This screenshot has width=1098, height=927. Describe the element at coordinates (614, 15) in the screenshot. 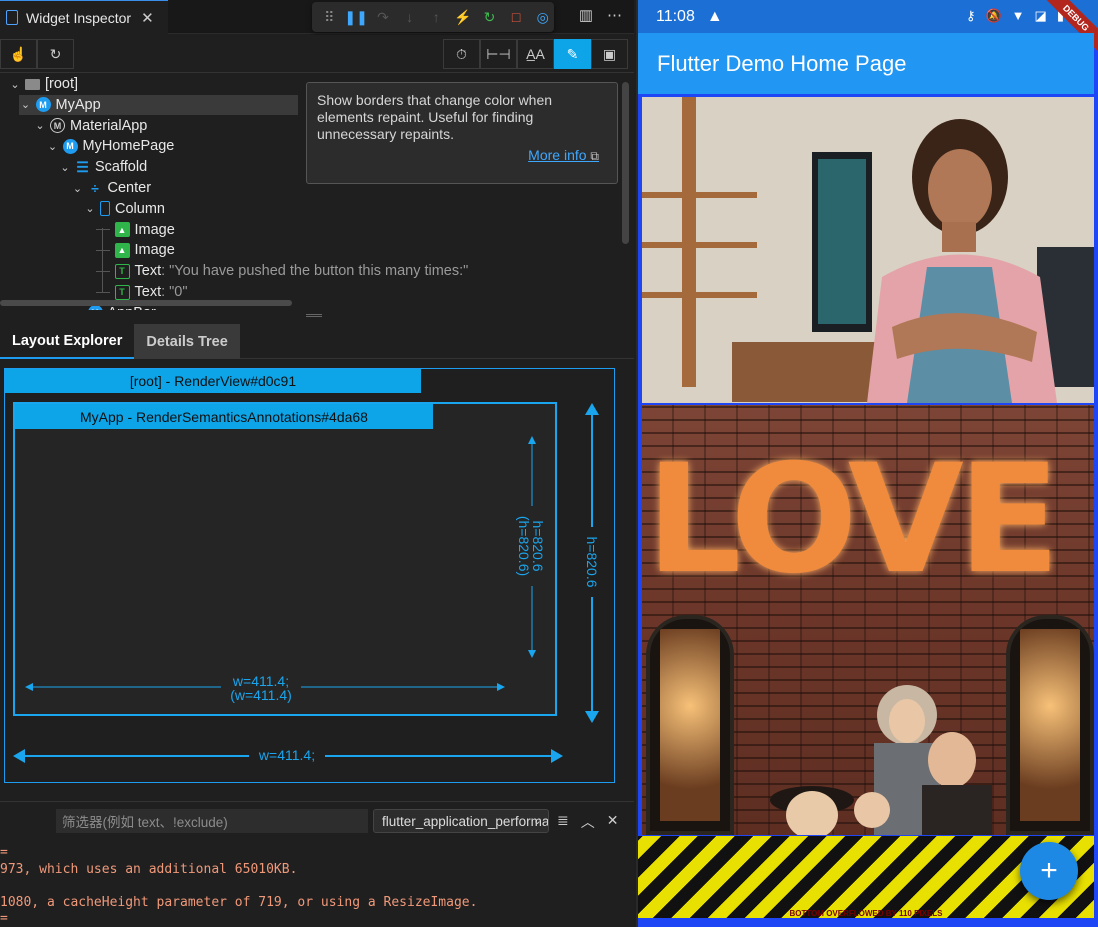

I see `more-actions-icon: ⋯` at that location.